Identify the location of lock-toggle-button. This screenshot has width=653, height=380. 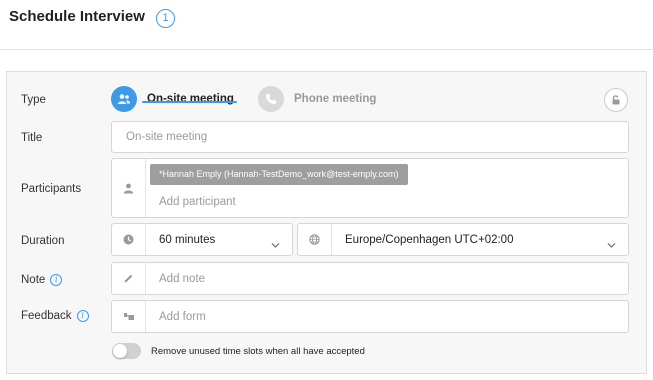
(616, 100).